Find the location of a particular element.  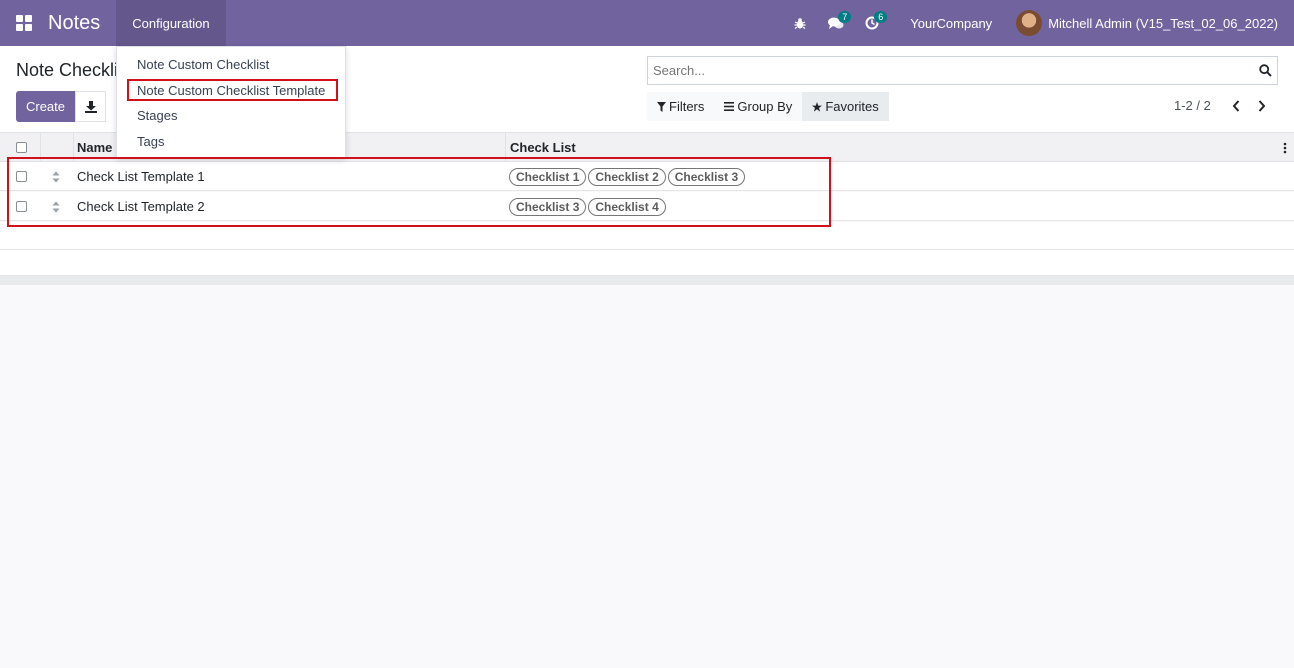

checklist-tag: Checklist 2 is located at coordinates (627, 176).